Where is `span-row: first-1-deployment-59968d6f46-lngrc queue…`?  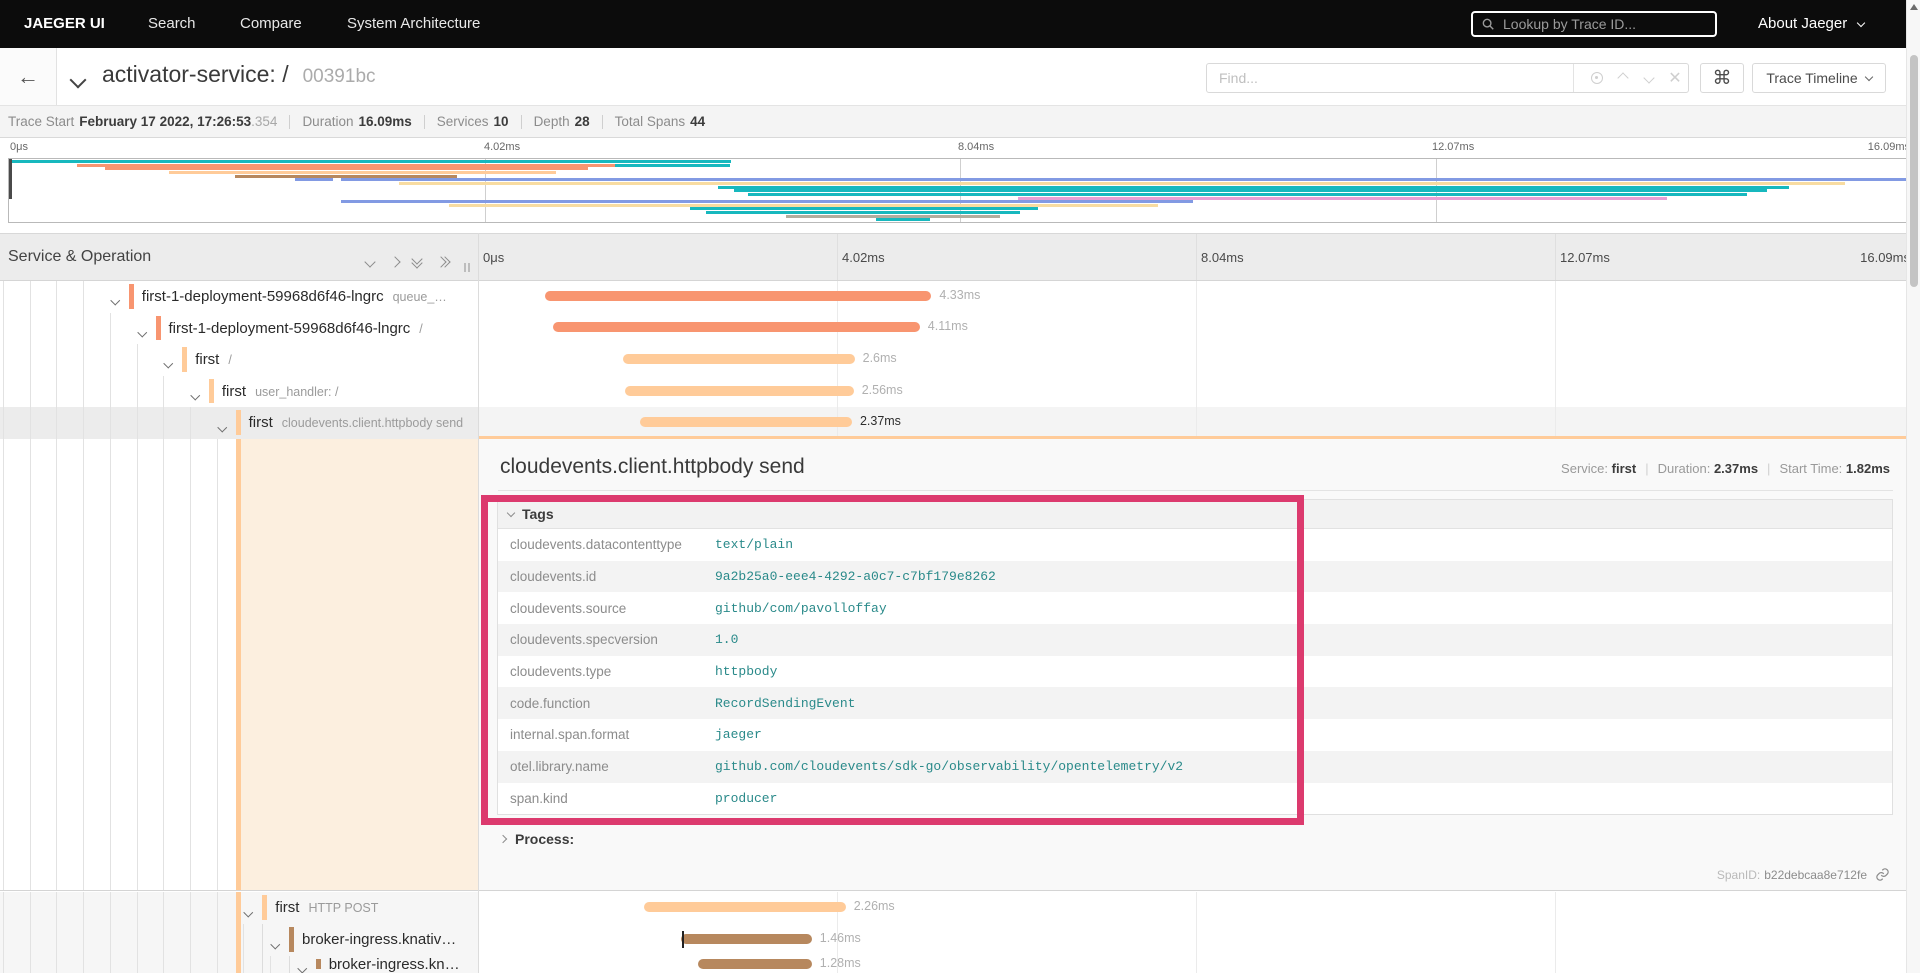
span-row: first-1-deployment-59968d6f46-lngrc queue… is located at coordinates (960, 297).